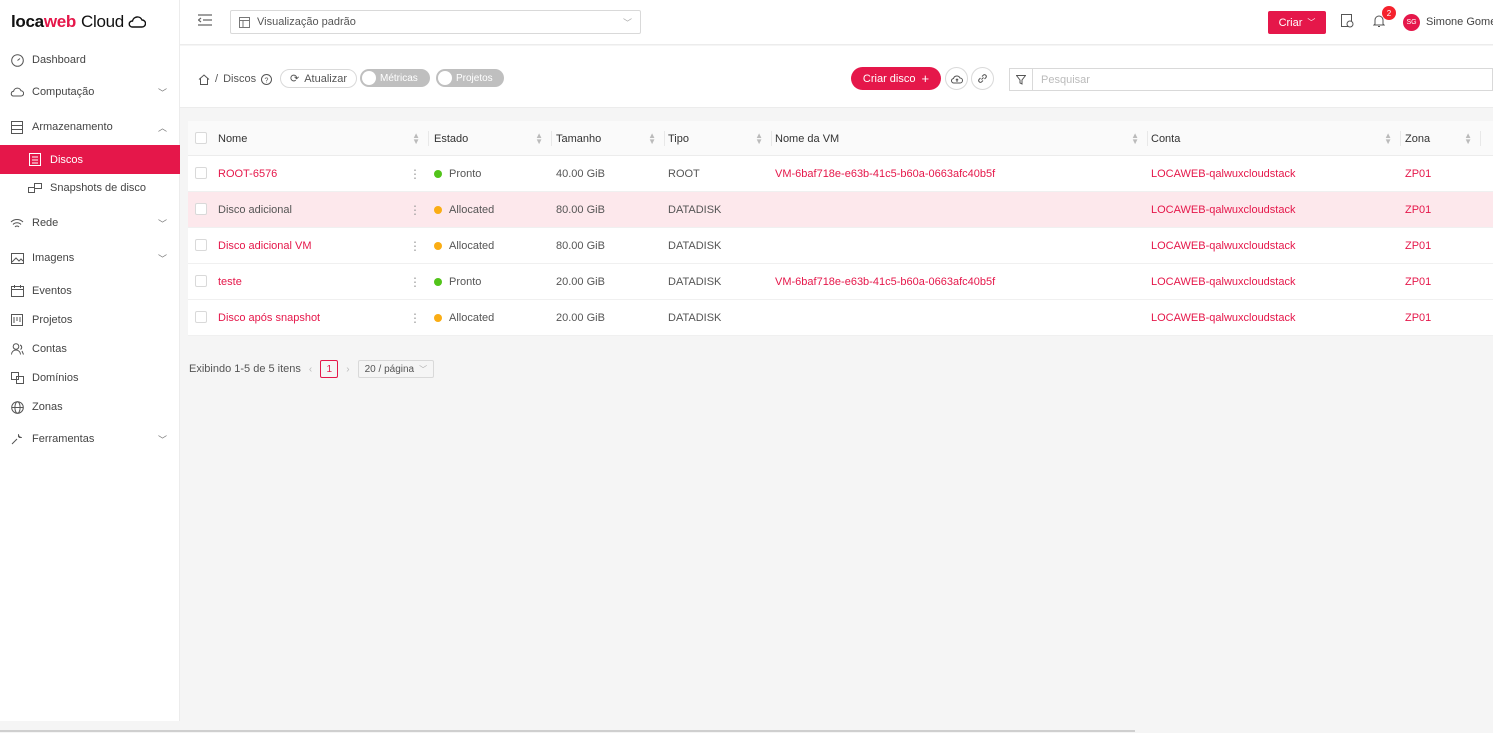 The image size is (1493, 733). I want to click on sidebar-item-imagens: Imagens ﹀, so click(90, 258).